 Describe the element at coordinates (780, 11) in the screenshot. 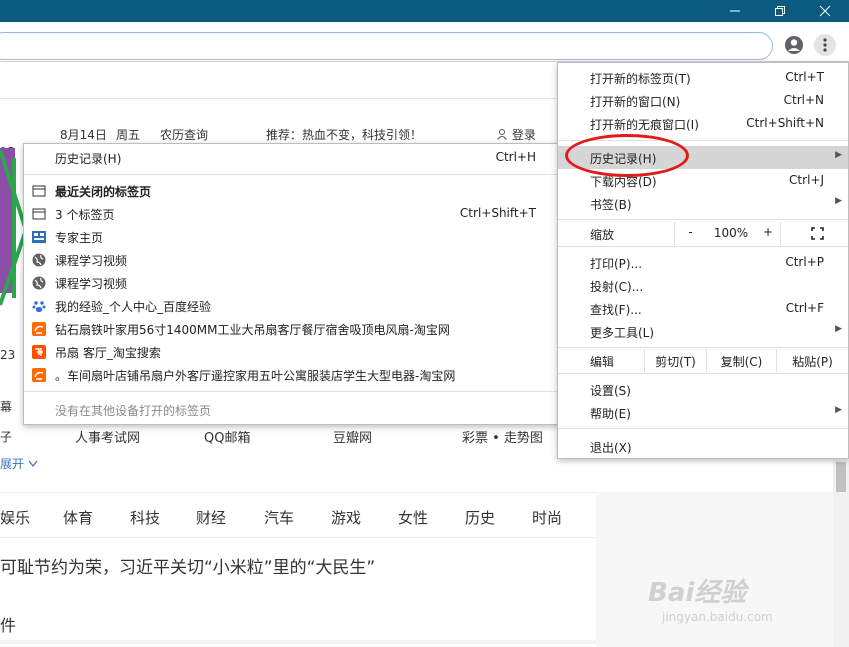

I see `restore-icon` at that location.